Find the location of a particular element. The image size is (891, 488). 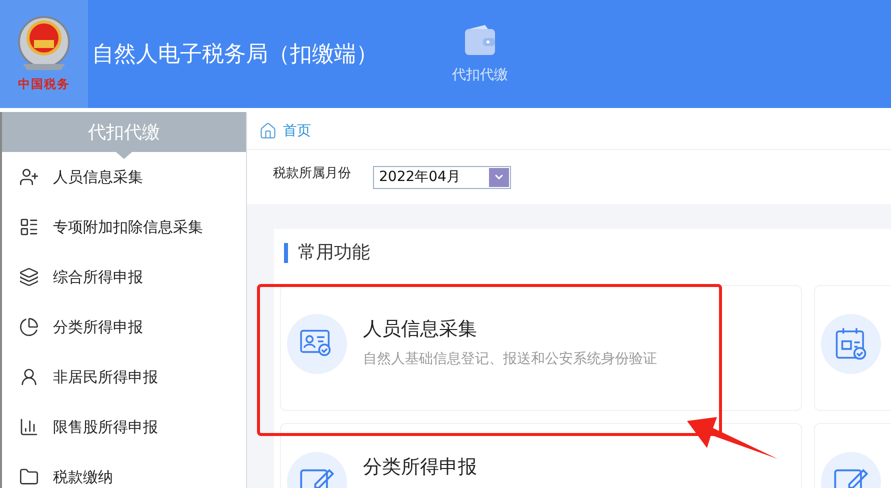

home-icon is located at coordinates (268, 131).